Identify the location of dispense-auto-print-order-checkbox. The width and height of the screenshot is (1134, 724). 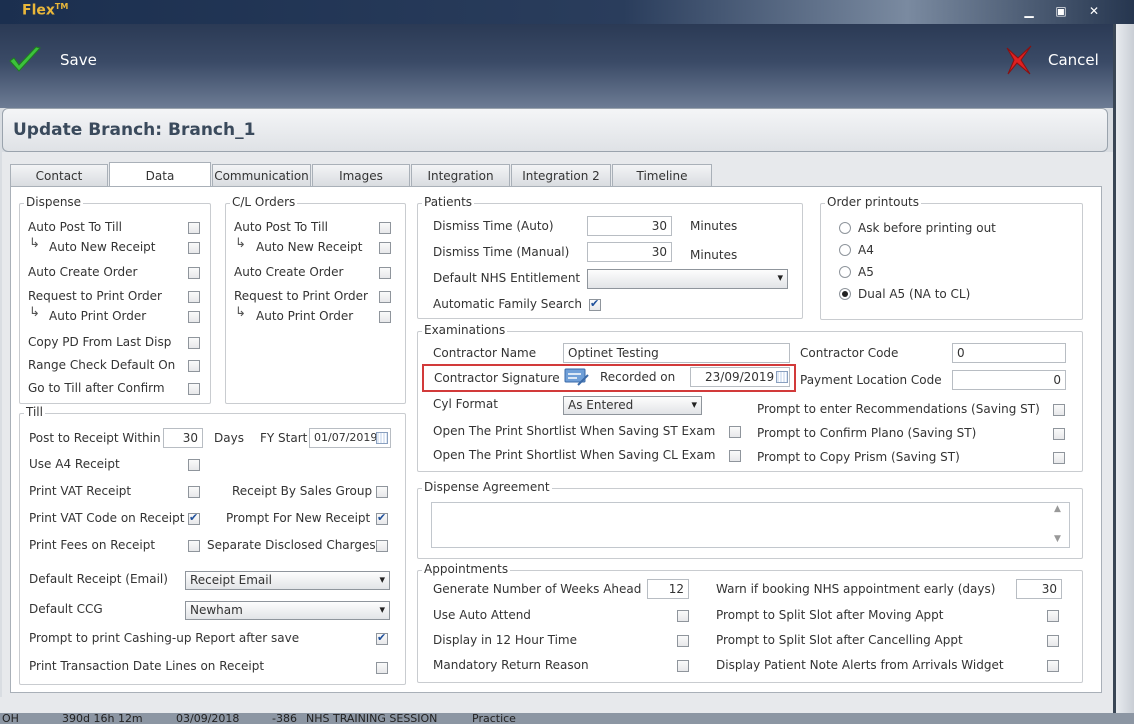
(194, 317).